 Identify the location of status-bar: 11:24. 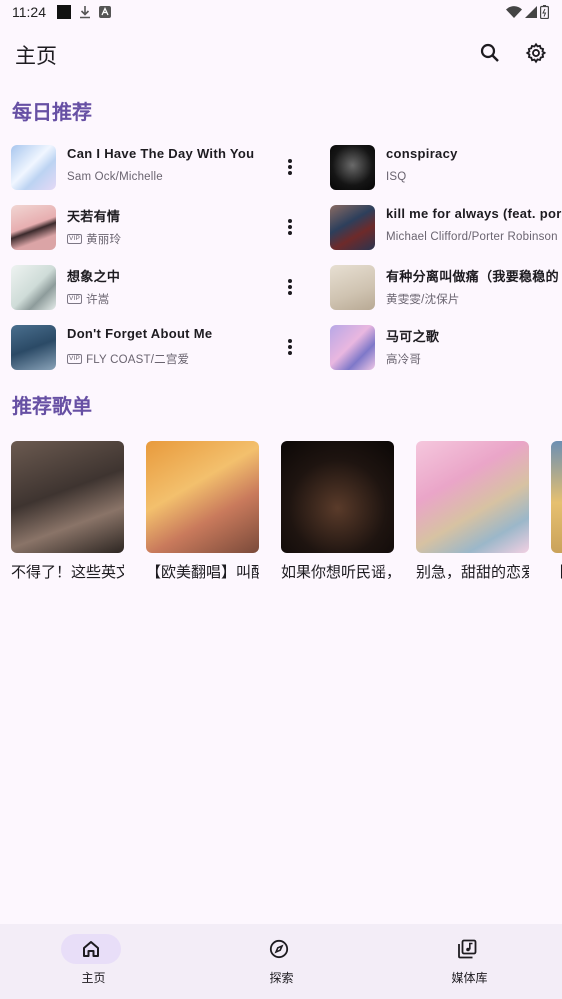
(281, 12).